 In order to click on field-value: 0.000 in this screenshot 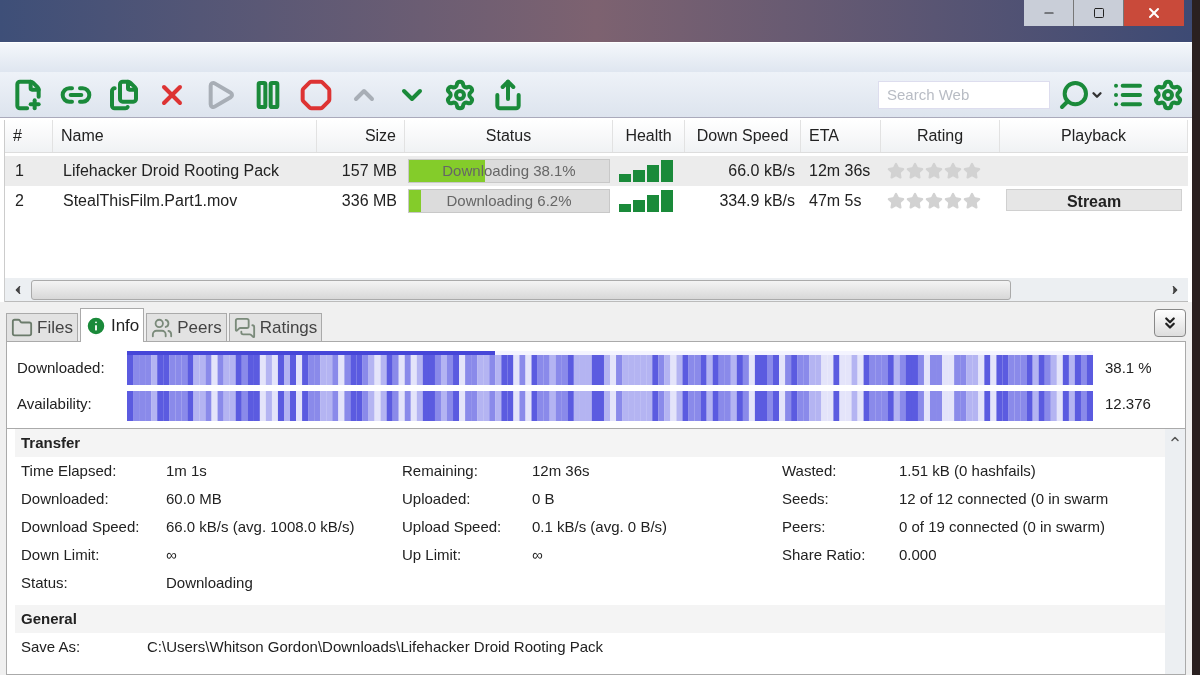, I will do `click(918, 554)`.